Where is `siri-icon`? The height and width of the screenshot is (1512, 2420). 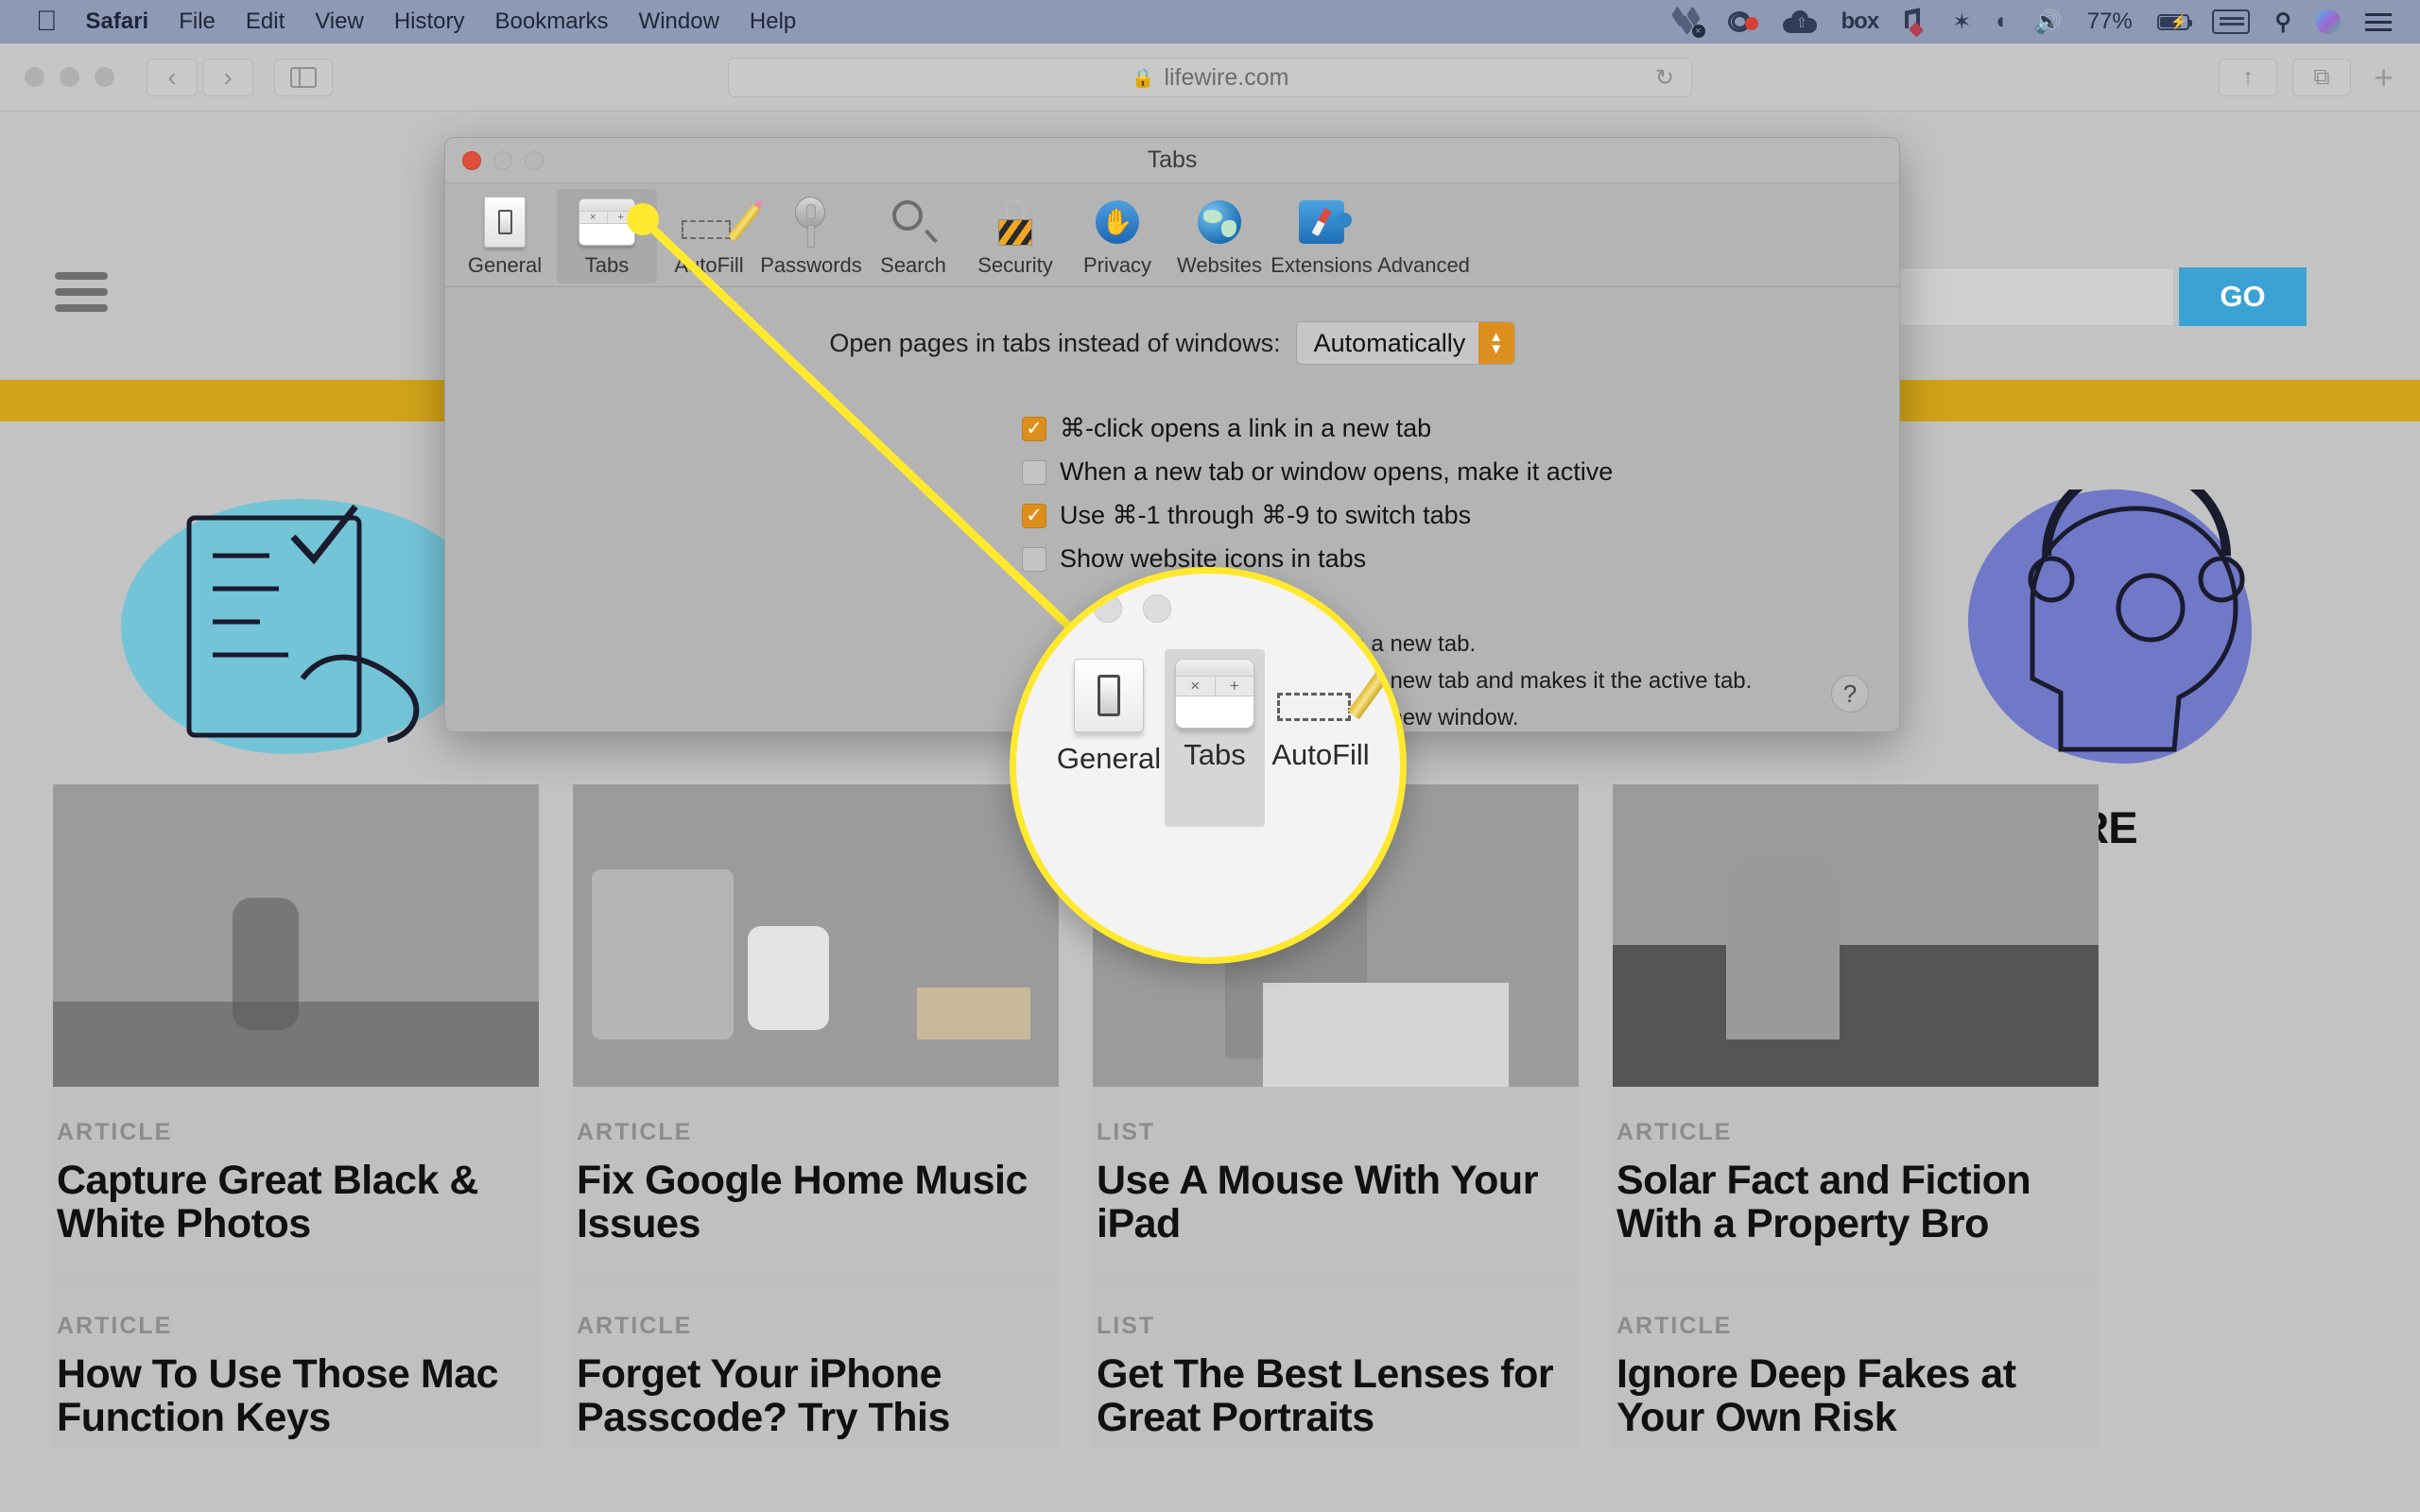
siri-icon is located at coordinates (2328, 21).